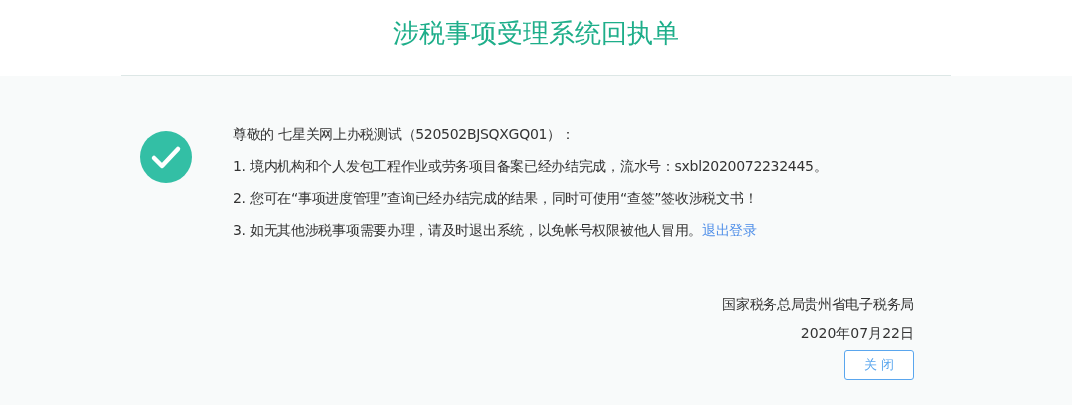  What do you see at coordinates (496, 198) in the screenshot?
I see `notice-text: 2. 您可在“事项进度管理”查询已经办结完成的结果，同时可使用“查签”签收涉税文书！` at bounding box center [496, 198].